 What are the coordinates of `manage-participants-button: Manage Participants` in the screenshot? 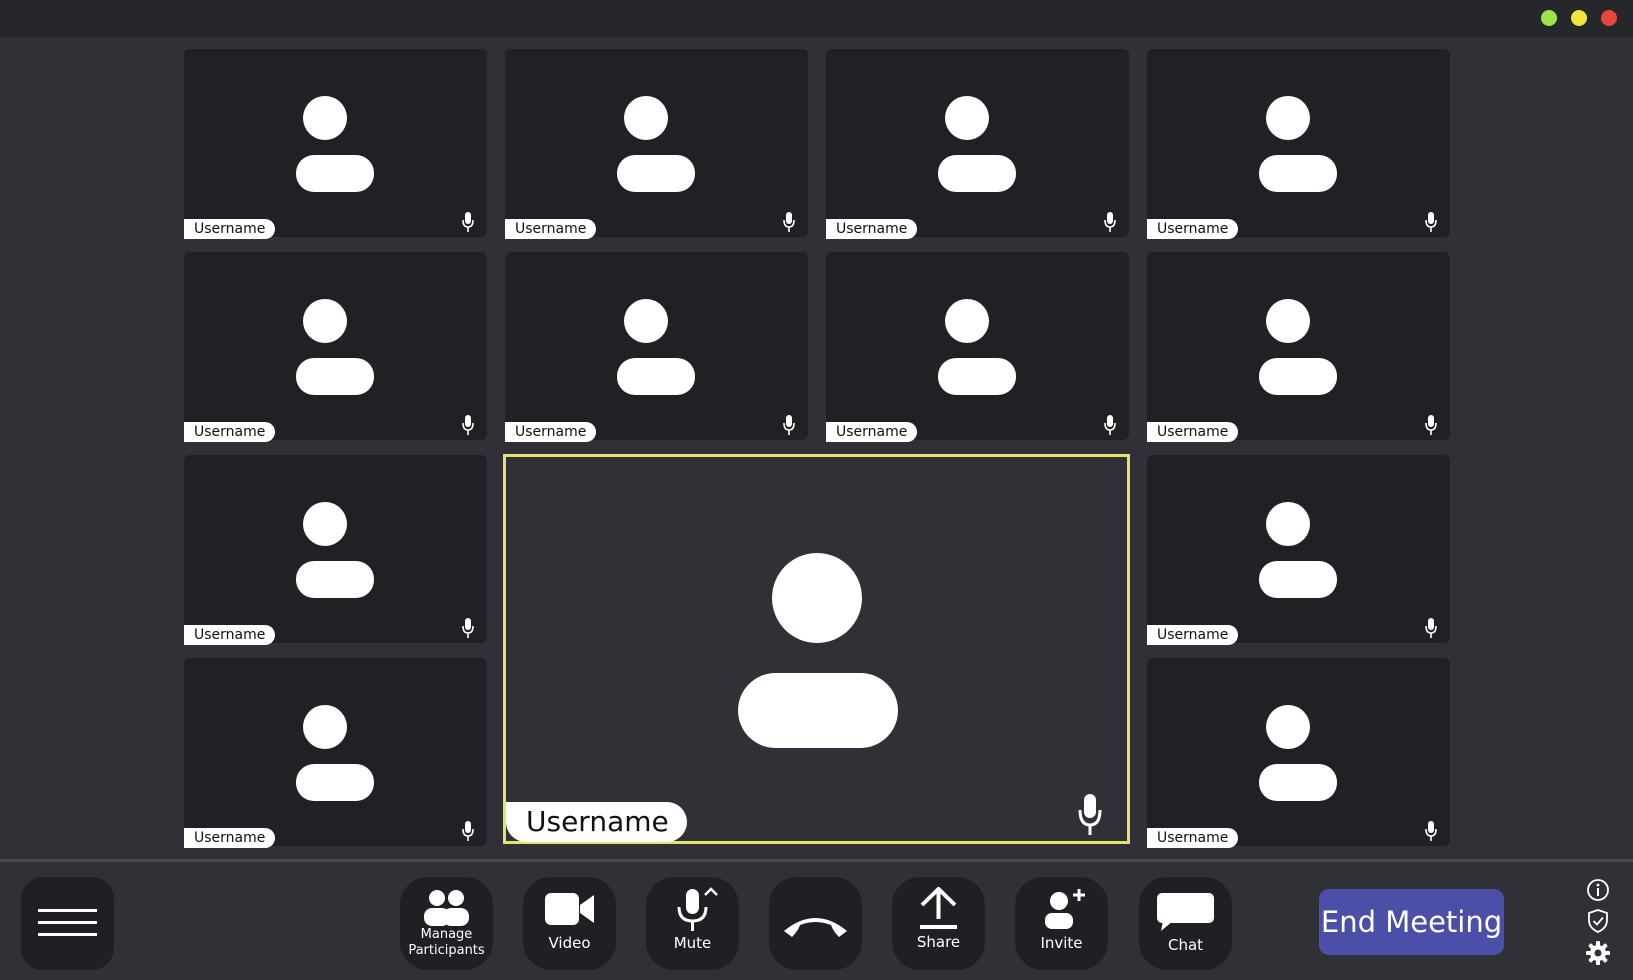 It's located at (446, 923).